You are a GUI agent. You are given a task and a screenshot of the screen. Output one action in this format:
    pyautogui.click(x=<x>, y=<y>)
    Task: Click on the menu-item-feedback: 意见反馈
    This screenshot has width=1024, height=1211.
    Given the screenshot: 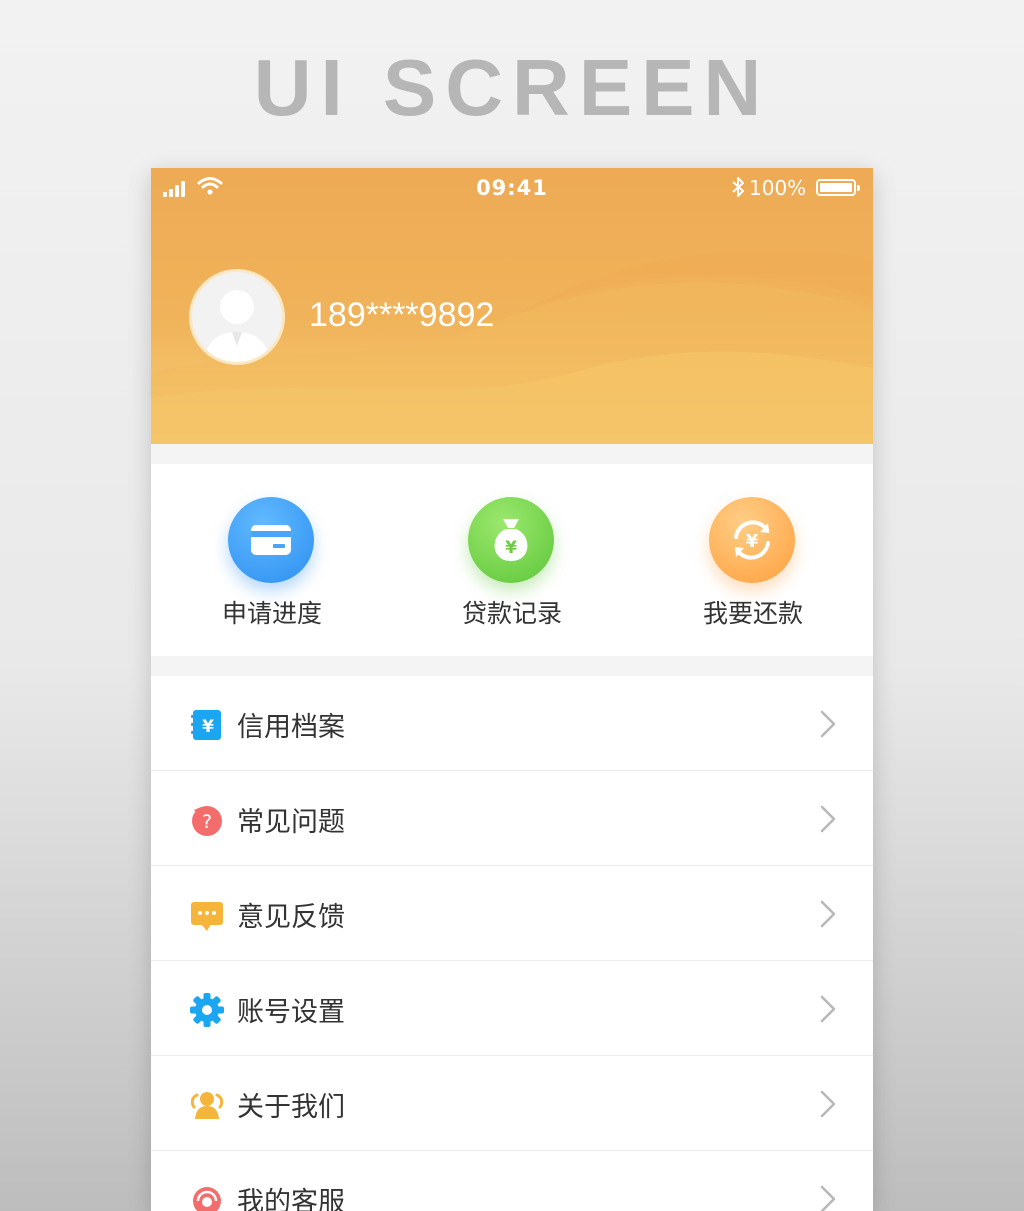 What is the action you would take?
    pyautogui.click(x=512, y=913)
    